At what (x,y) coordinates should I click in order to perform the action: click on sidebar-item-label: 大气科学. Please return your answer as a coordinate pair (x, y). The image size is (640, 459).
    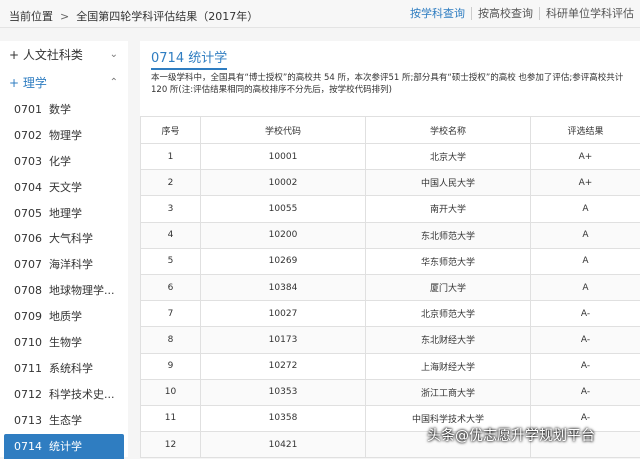
    Looking at the image, I should click on (71, 238).